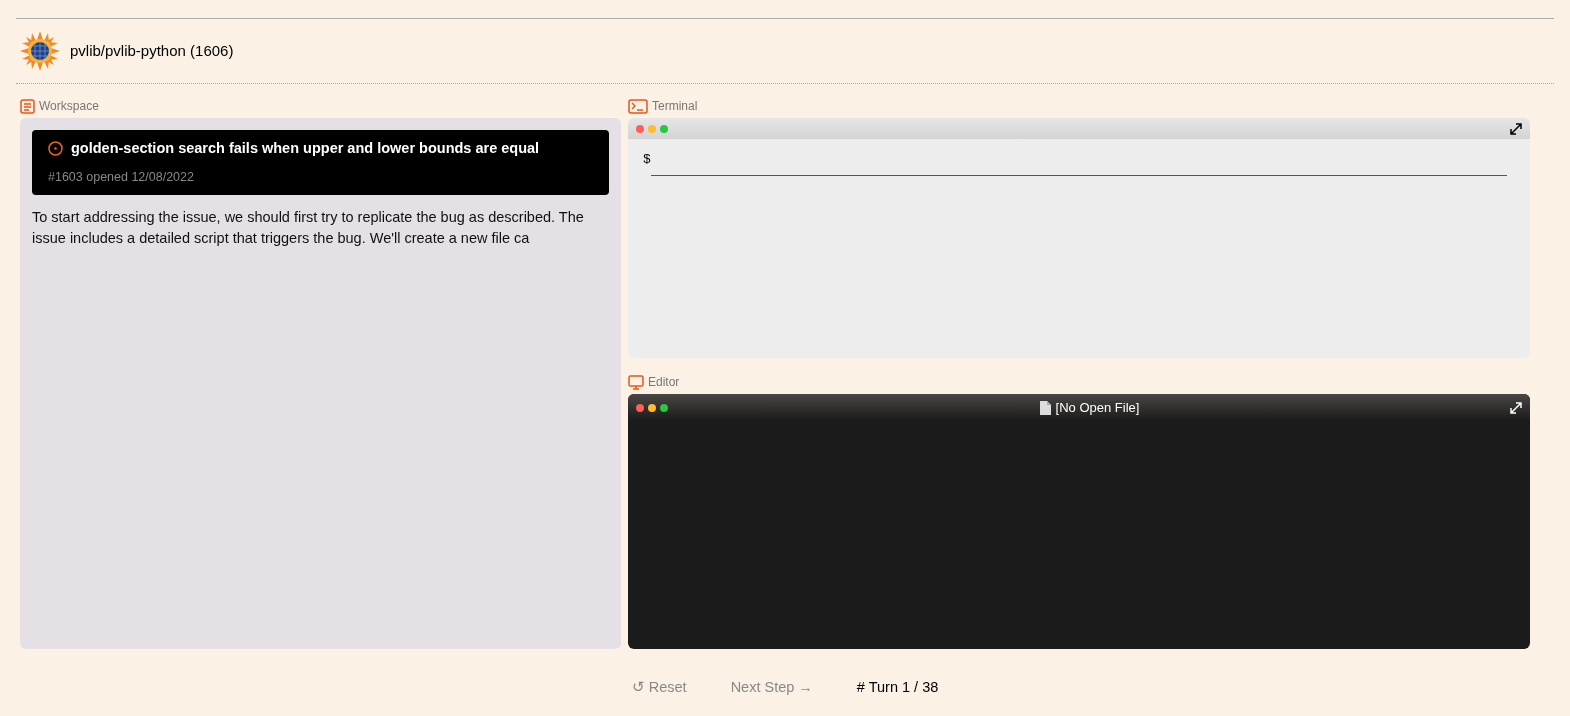 The width and height of the screenshot is (1570, 716). I want to click on monitor-icon, so click(636, 382).